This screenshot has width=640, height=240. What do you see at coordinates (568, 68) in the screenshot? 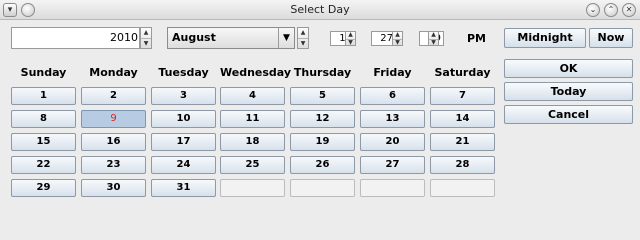
I see `ok-button: OK` at bounding box center [568, 68].